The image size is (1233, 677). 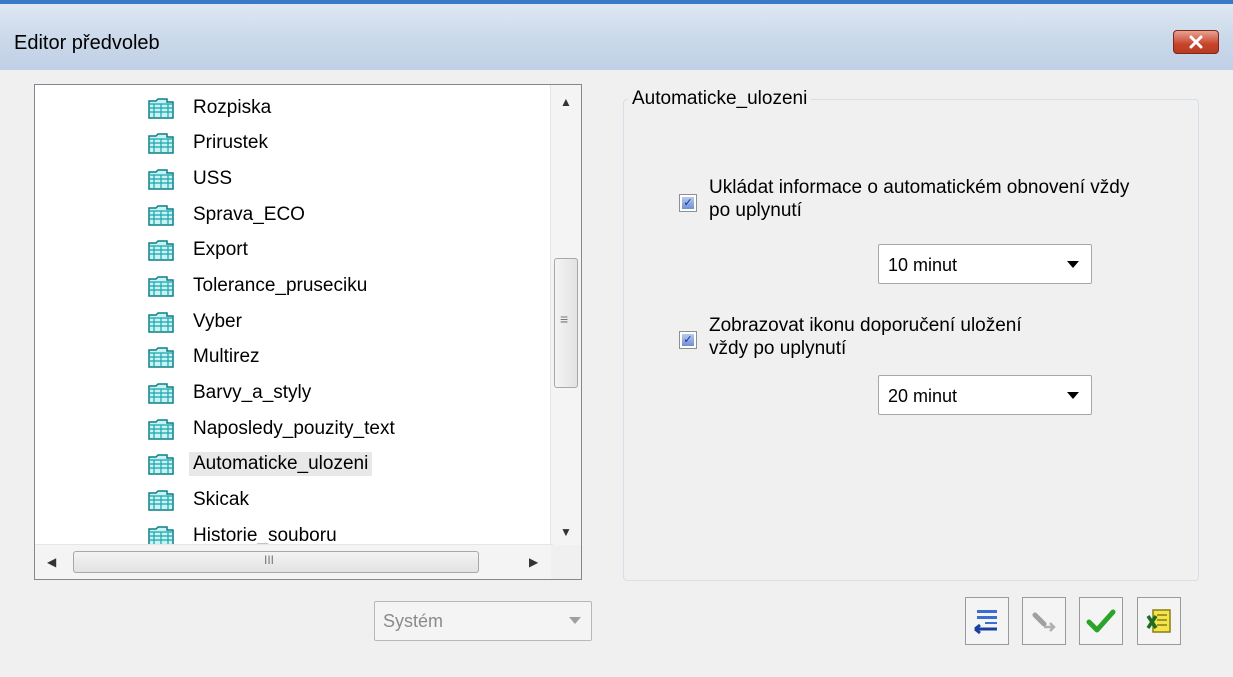 What do you see at coordinates (276, 562) in the screenshot?
I see `horizontal-scroll-thumb: III` at bounding box center [276, 562].